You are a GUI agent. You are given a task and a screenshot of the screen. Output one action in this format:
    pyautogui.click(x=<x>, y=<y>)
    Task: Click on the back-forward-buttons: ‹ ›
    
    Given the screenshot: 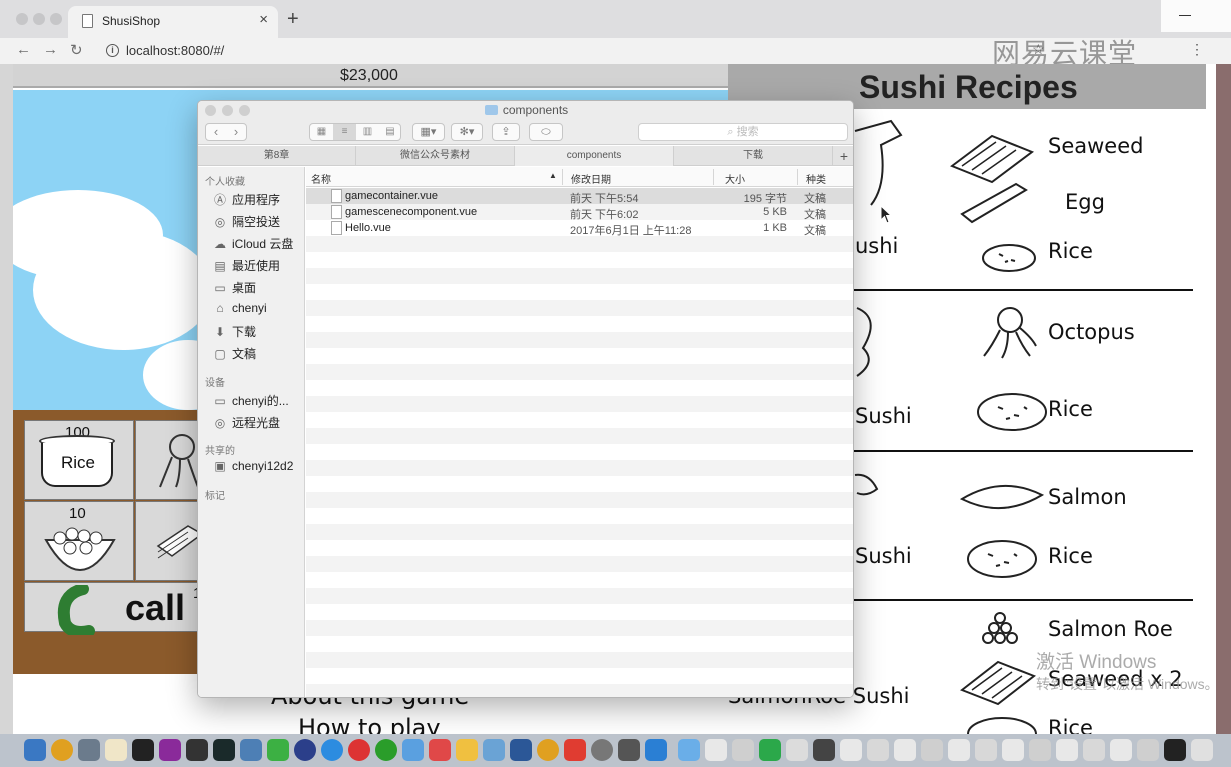 What is the action you would take?
    pyautogui.click(x=226, y=132)
    